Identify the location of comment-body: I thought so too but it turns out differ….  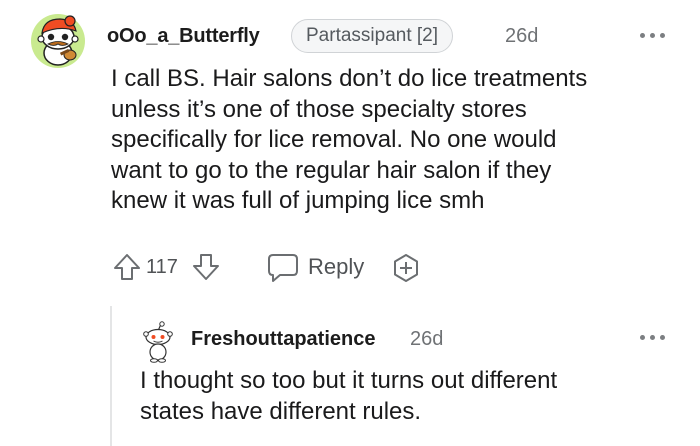
(410, 396).